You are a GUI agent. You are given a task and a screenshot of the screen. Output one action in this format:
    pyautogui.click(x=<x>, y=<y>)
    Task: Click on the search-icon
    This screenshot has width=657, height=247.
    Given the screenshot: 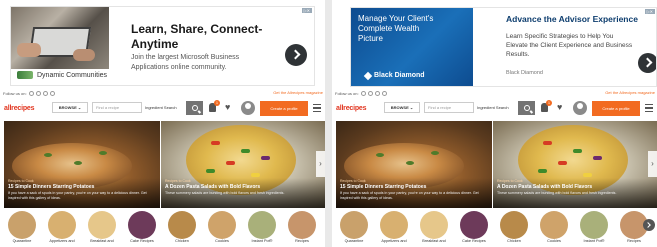 What is the action you would take?
    pyautogui.click(x=194, y=108)
    